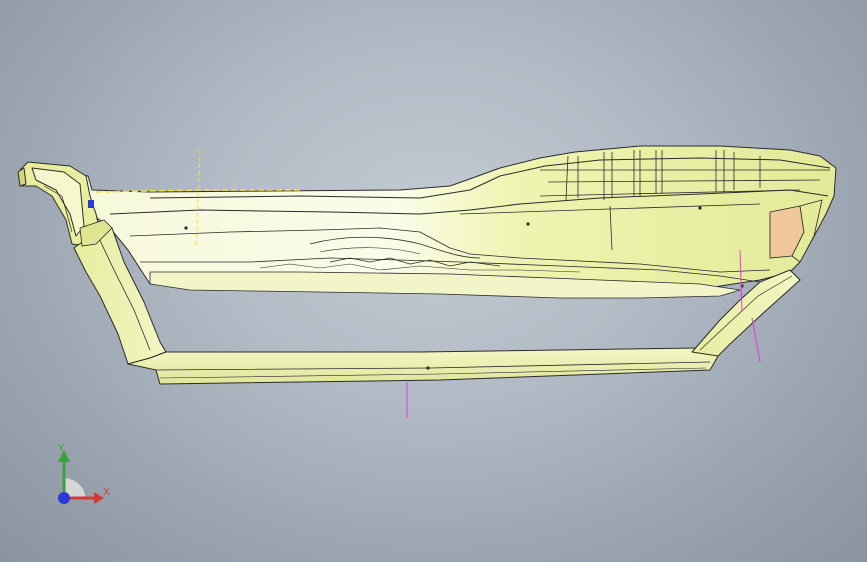  What do you see at coordinates (61, 448) in the screenshot?
I see `y-axis-label: Y` at bounding box center [61, 448].